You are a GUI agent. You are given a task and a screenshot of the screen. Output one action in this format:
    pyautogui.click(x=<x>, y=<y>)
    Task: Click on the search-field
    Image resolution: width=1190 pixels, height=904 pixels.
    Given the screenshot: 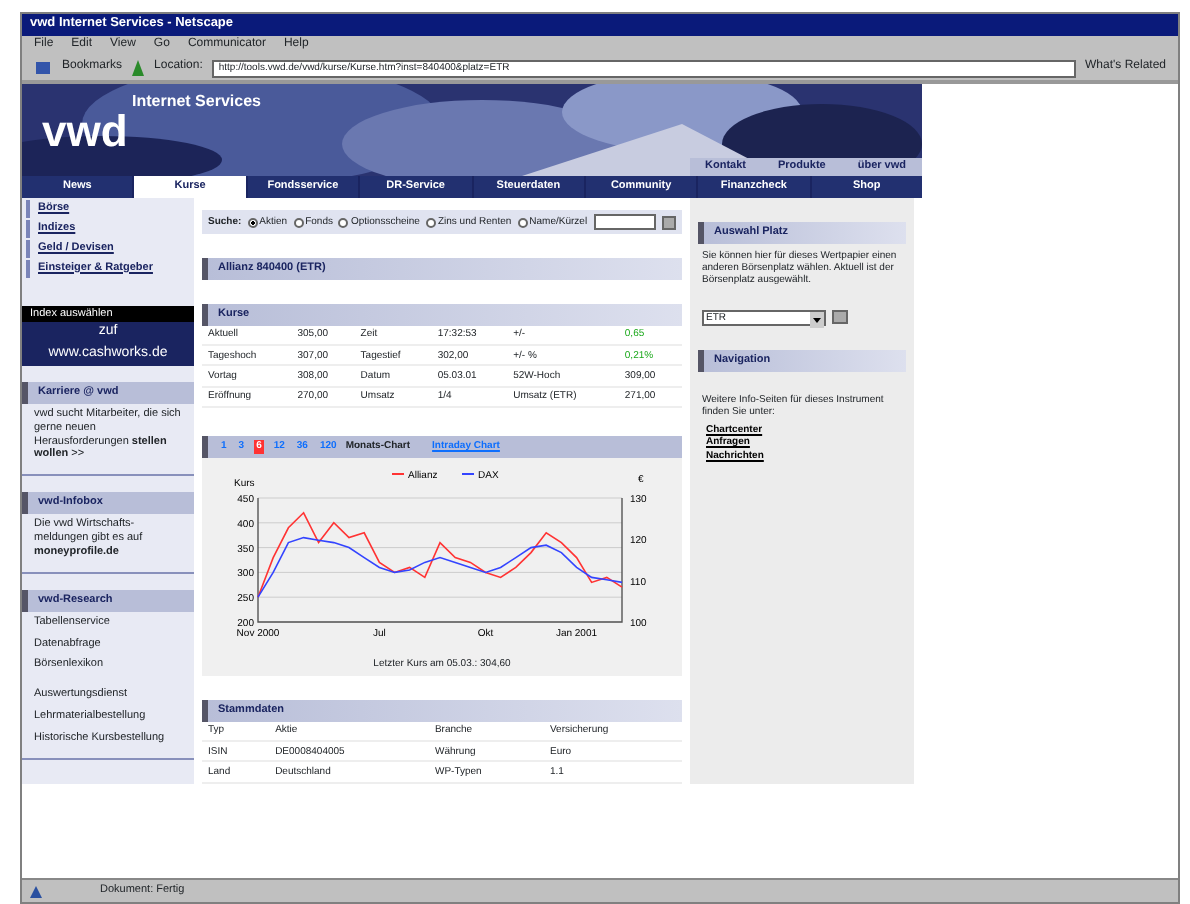 What is the action you would take?
    pyautogui.click(x=625, y=222)
    